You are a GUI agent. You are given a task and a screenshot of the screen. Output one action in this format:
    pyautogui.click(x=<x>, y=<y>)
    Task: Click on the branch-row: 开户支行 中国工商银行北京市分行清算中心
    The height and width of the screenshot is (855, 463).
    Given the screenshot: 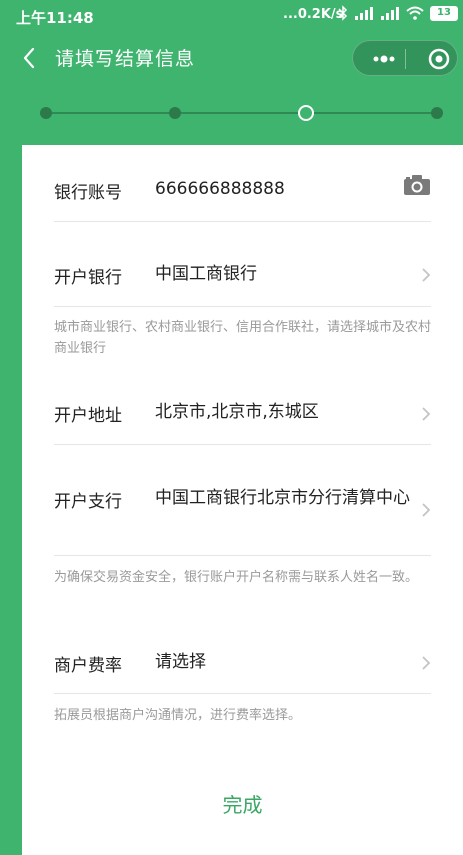 What is the action you would take?
    pyautogui.click(x=242, y=501)
    